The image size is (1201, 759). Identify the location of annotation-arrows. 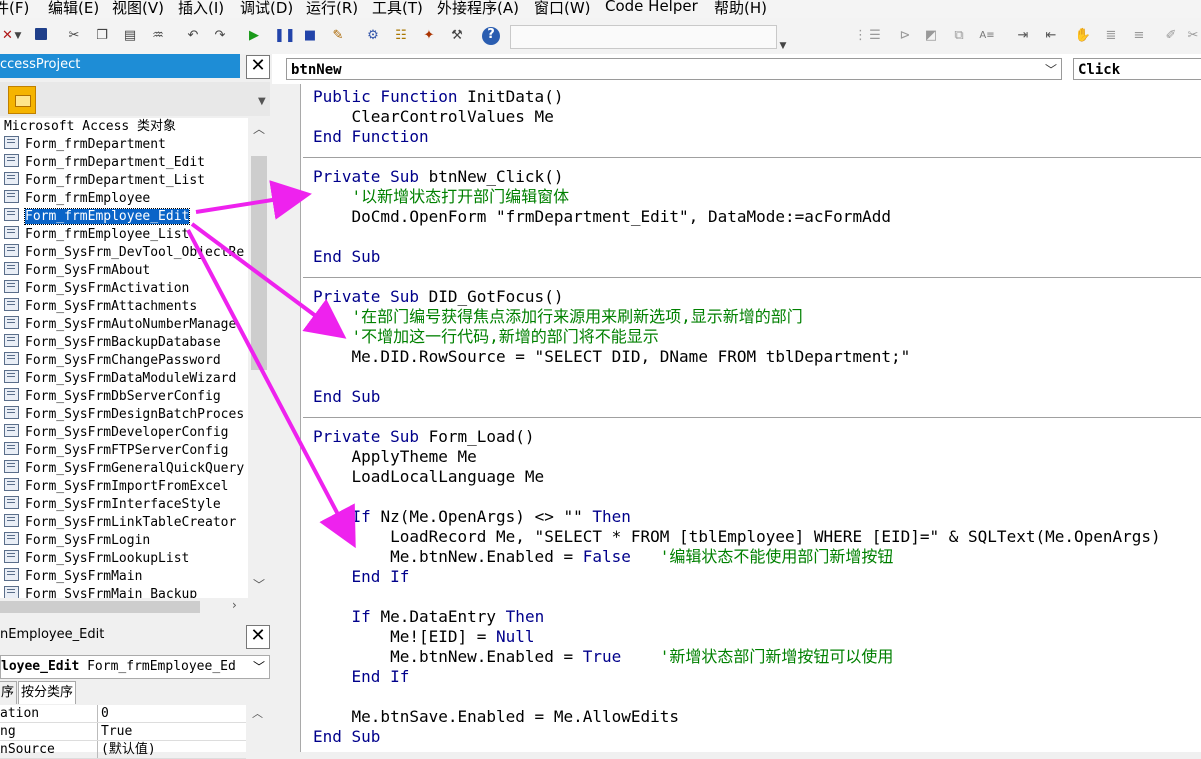
(271, 364).